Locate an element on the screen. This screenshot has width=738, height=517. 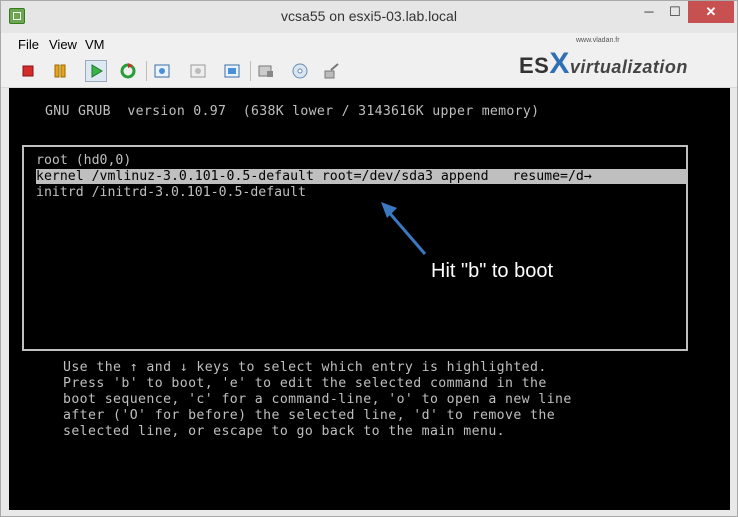
grub-entry-initrd: initrd /initrd-3.0.101-0.5-default is located at coordinates (361, 192).